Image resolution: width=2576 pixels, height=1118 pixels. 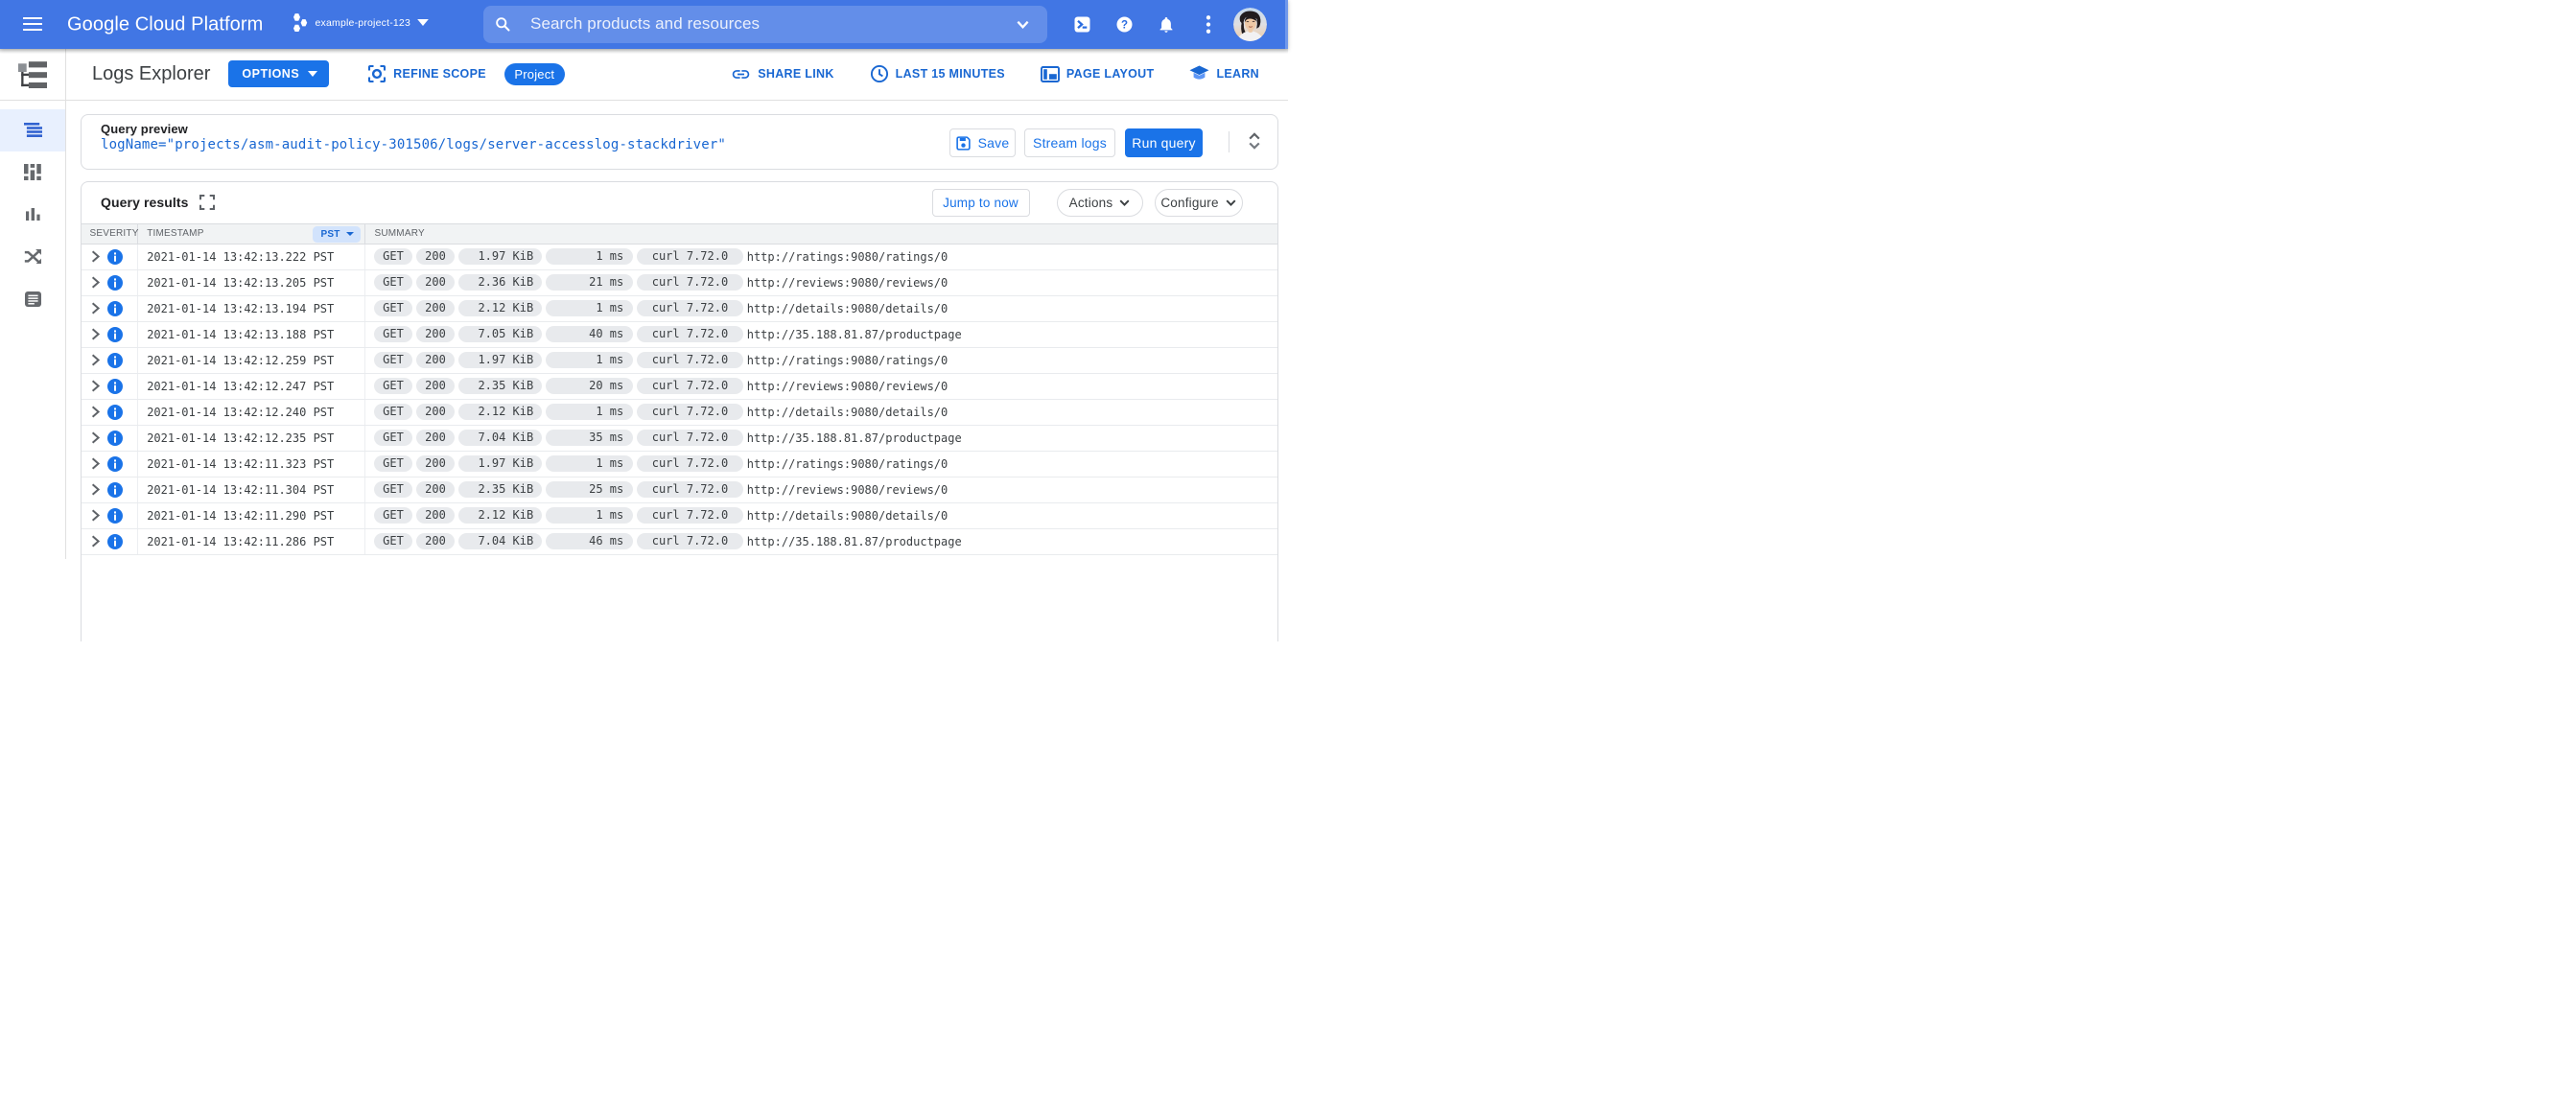 What do you see at coordinates (1224, 73) in the screenshot?
I see `learn-button: LEARN` at bounding box center [1224, 73].